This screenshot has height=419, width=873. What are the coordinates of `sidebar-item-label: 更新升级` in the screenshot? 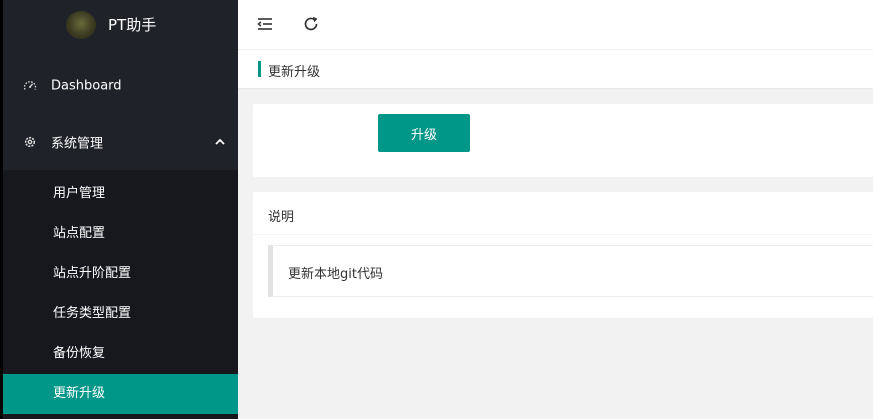 It's located at (79, 393).